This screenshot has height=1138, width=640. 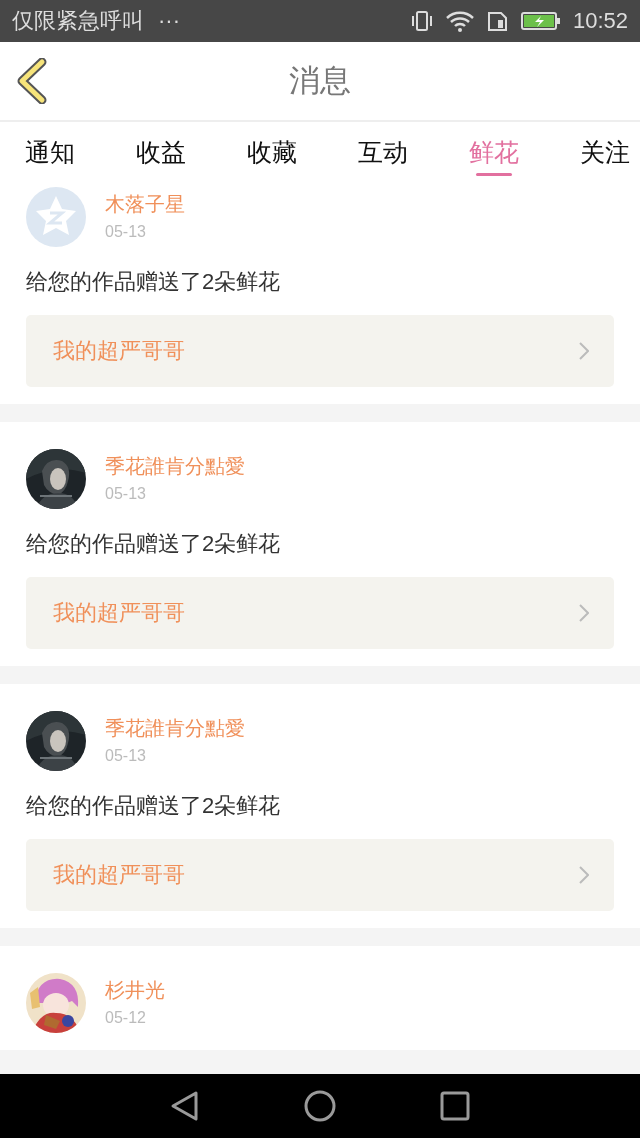 I want to click on tab: 关注, so click(x=605, y=152).